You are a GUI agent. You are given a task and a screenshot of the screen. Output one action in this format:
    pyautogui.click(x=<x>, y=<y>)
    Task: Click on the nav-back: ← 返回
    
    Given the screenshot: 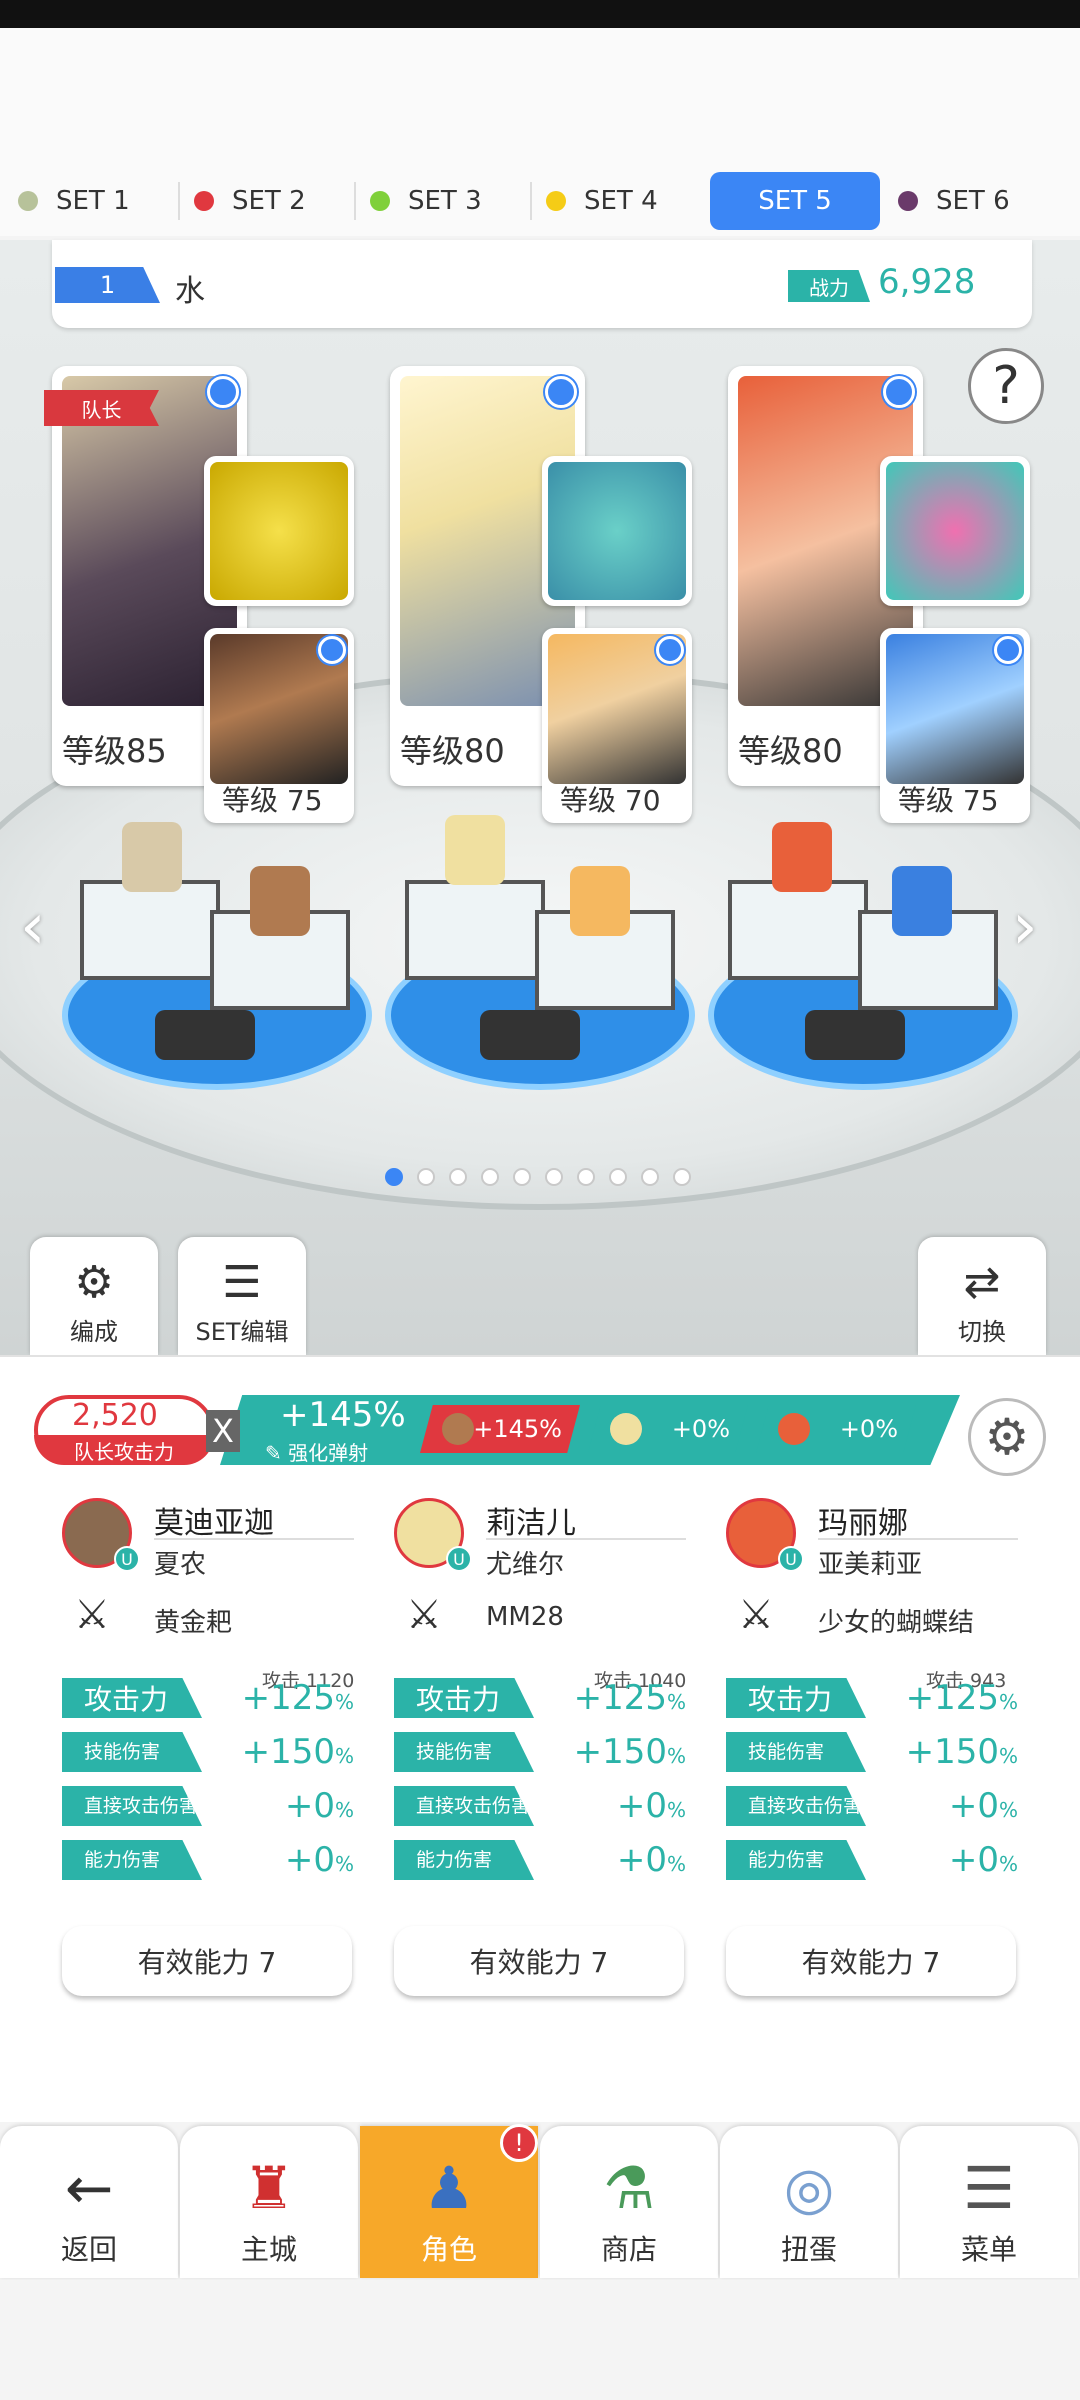 What is the action you would take?
    pyautogui.click(x=89, y=2202)
    